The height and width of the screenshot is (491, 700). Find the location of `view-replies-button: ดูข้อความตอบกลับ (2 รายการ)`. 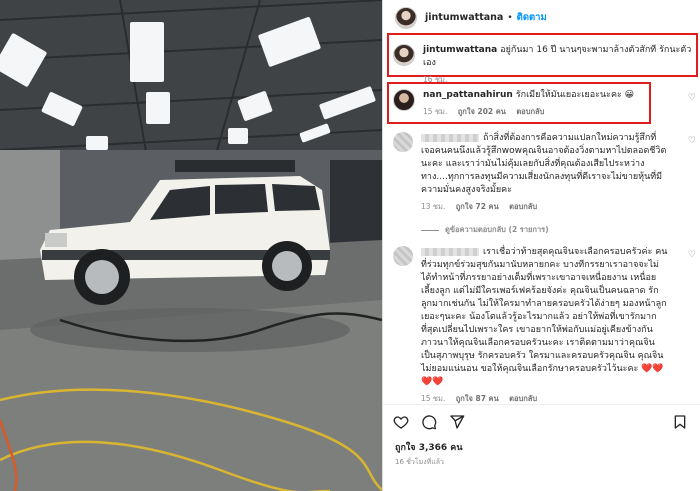

view-replies-button: ดูข้อความตอบกลับ (2 รายการ) is located at coordinates (556, 230).